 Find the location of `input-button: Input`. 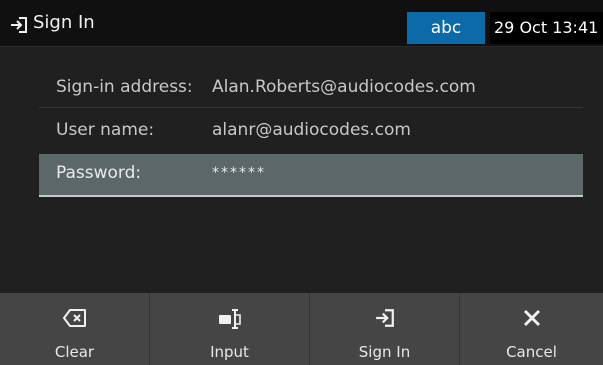

input-button: Input is located at coordinates (230, 329).